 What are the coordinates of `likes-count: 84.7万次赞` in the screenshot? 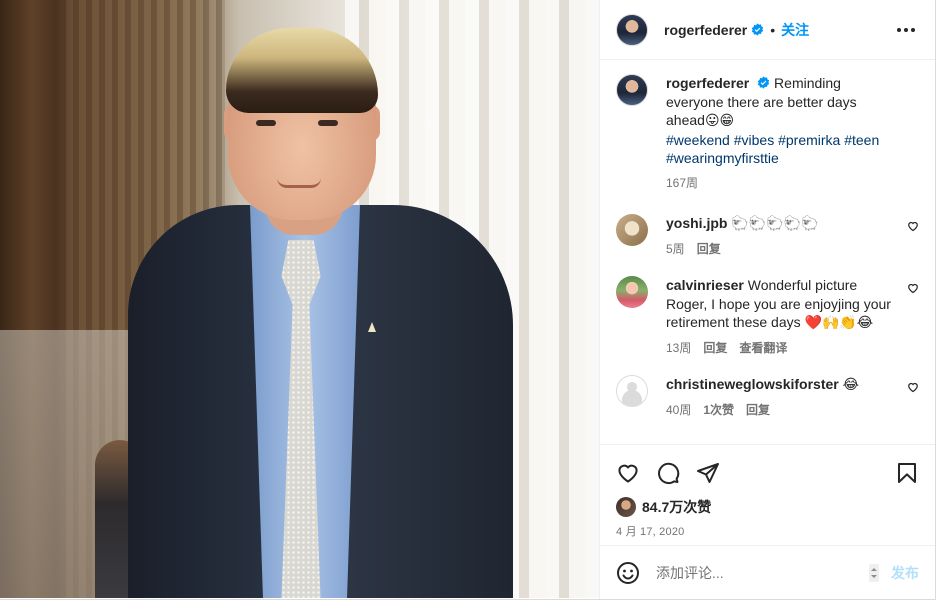 It's located at (676, 507).